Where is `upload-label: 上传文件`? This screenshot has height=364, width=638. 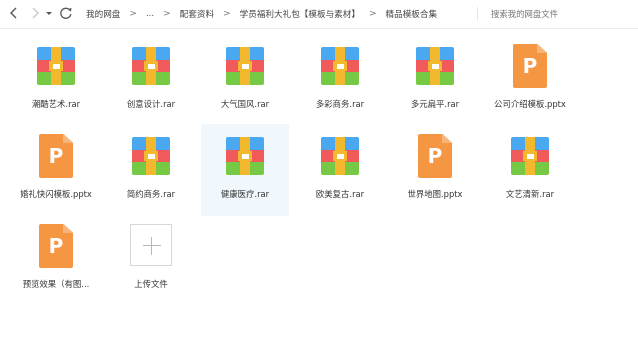 upload-label: 上传文件 is located at coordinates (151, 284).